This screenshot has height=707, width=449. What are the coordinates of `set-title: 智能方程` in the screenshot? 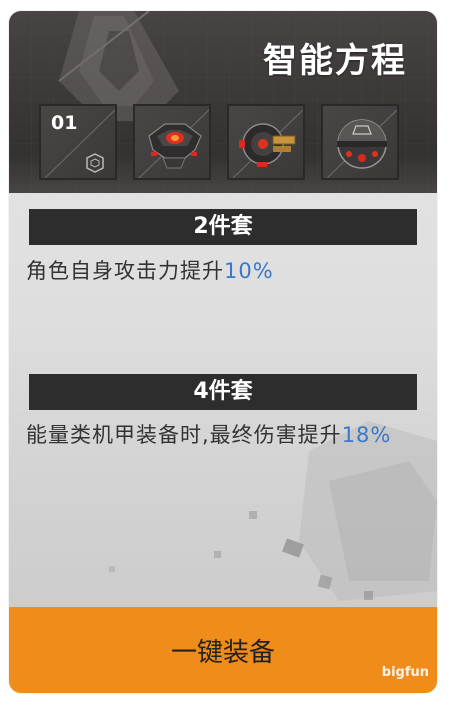 It's located at (335, 61).